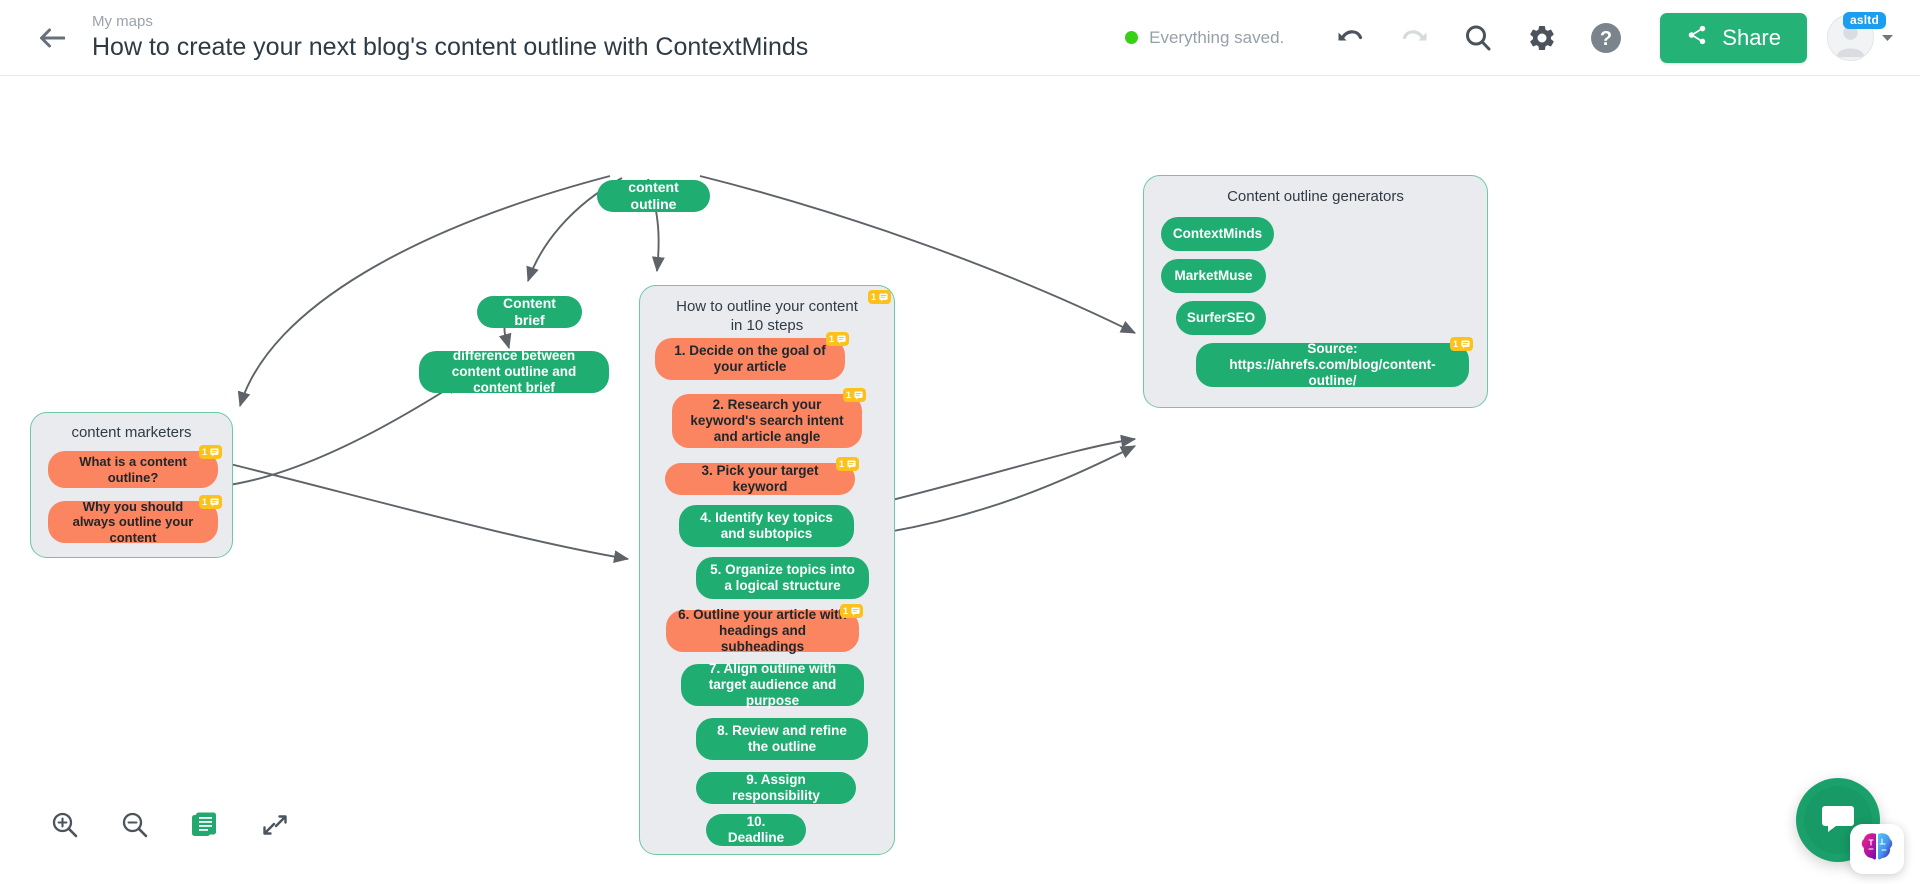 This screenshot has width=1920, height=884. I want to click on header-actions: Everything saved. ? Share asltd, so click(1522, 37).